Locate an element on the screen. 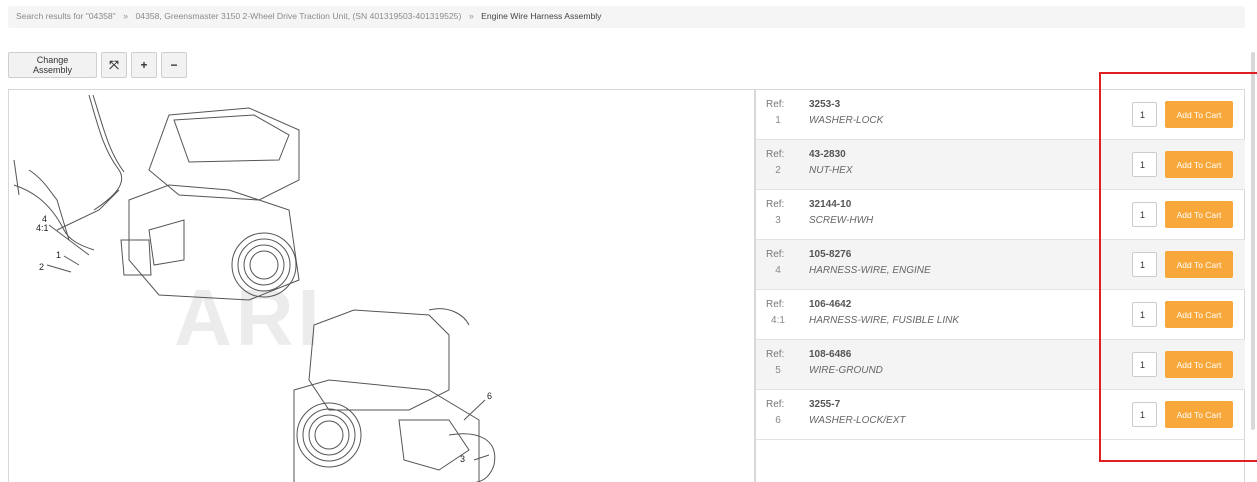 This screenshot has width=1257, height=482. part-description: WASHER-LOCK is located at coordinates (846, 120).